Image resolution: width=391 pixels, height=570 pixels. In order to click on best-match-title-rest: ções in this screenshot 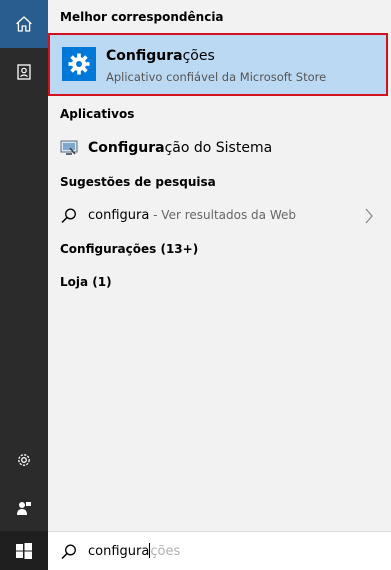, I will do `click(198, 56)`.